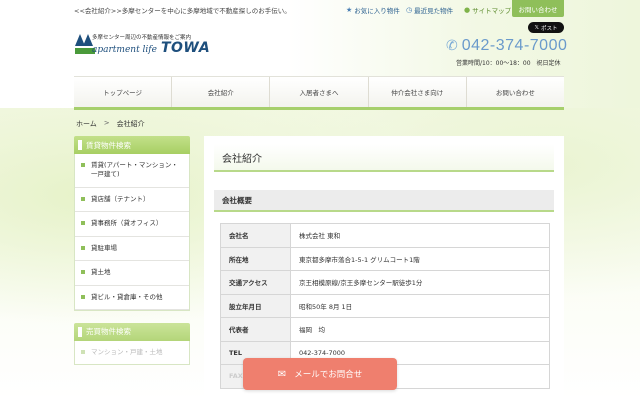 This screenshot has width=640, height=400. Describe the element at coordinates (384, 158) in the screenshot. I see `page-title: 会社紹介` at that location.